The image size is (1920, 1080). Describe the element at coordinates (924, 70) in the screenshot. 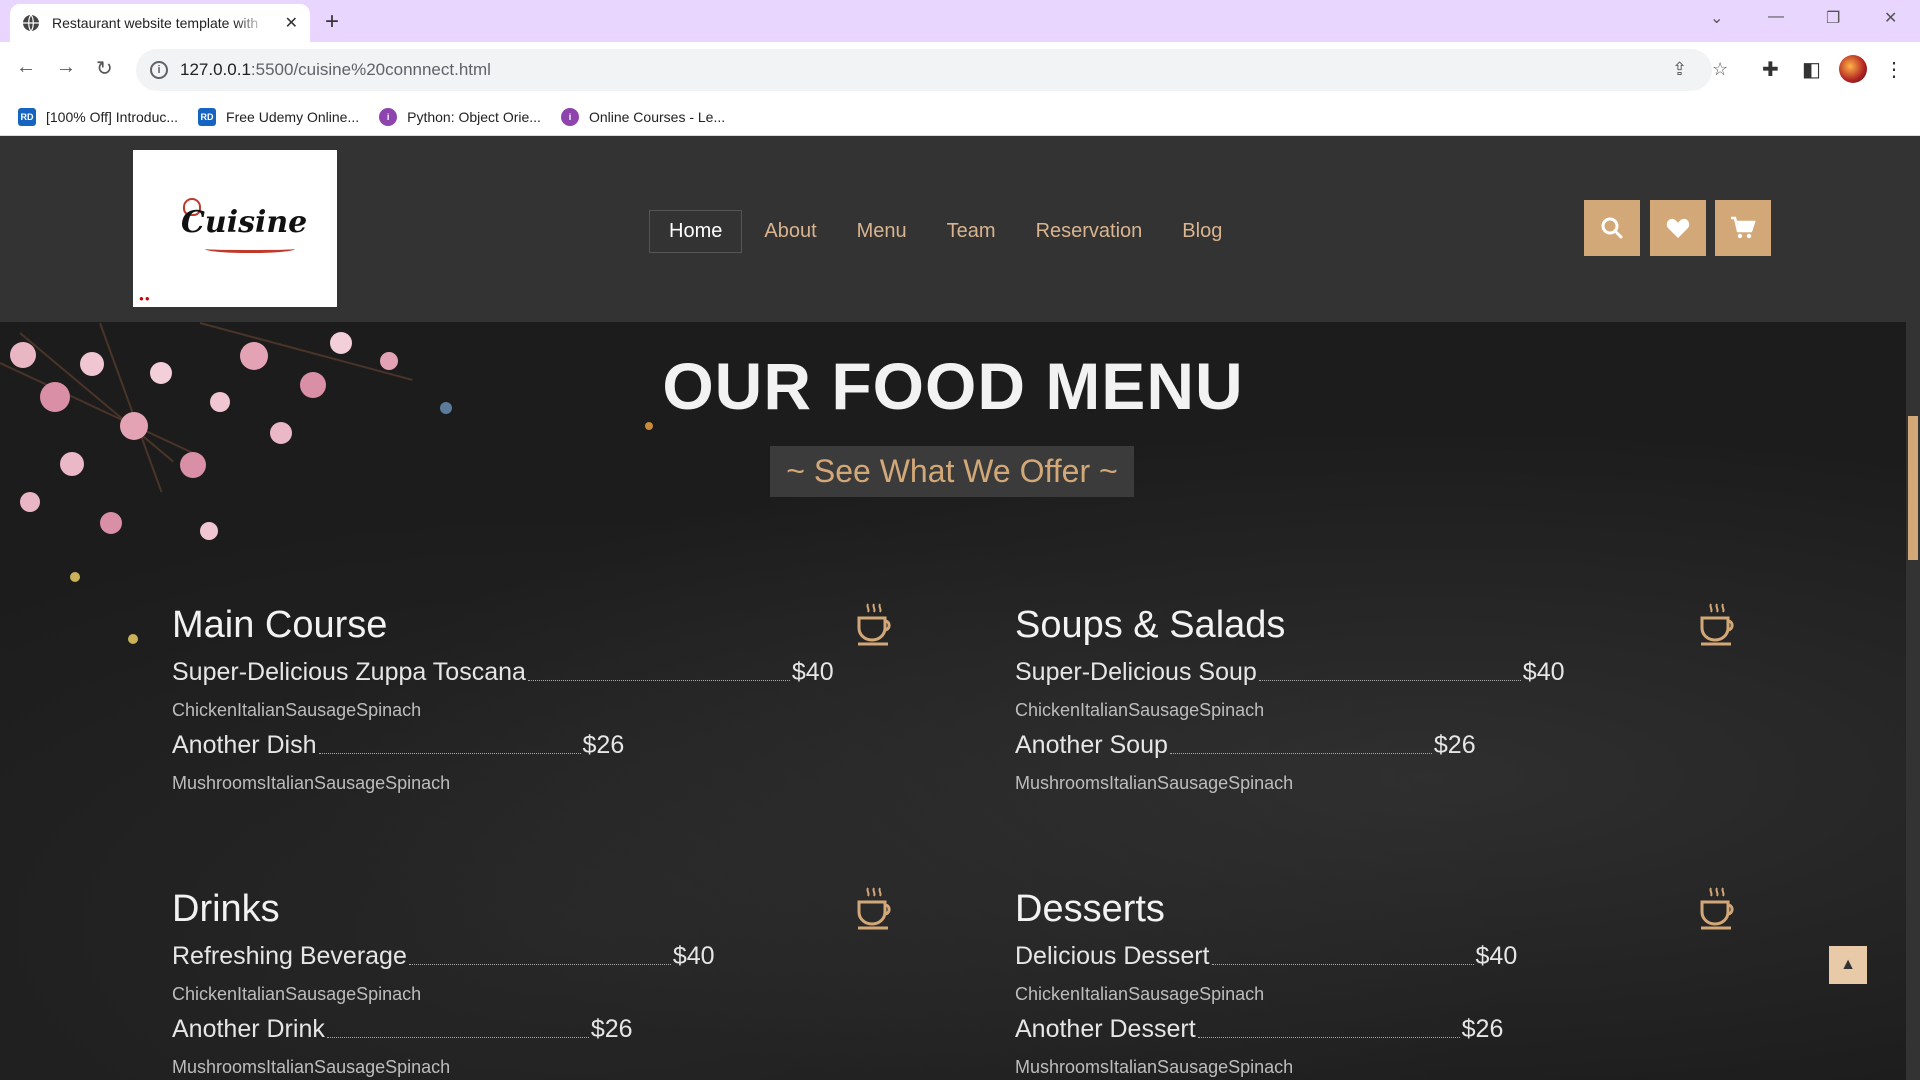

I see `address-bar: i 127.0.0.1:5500/cuisine%20connnect.html` at that location.